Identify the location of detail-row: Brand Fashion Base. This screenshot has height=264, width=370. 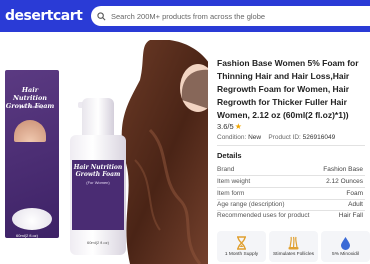
(290, 169).